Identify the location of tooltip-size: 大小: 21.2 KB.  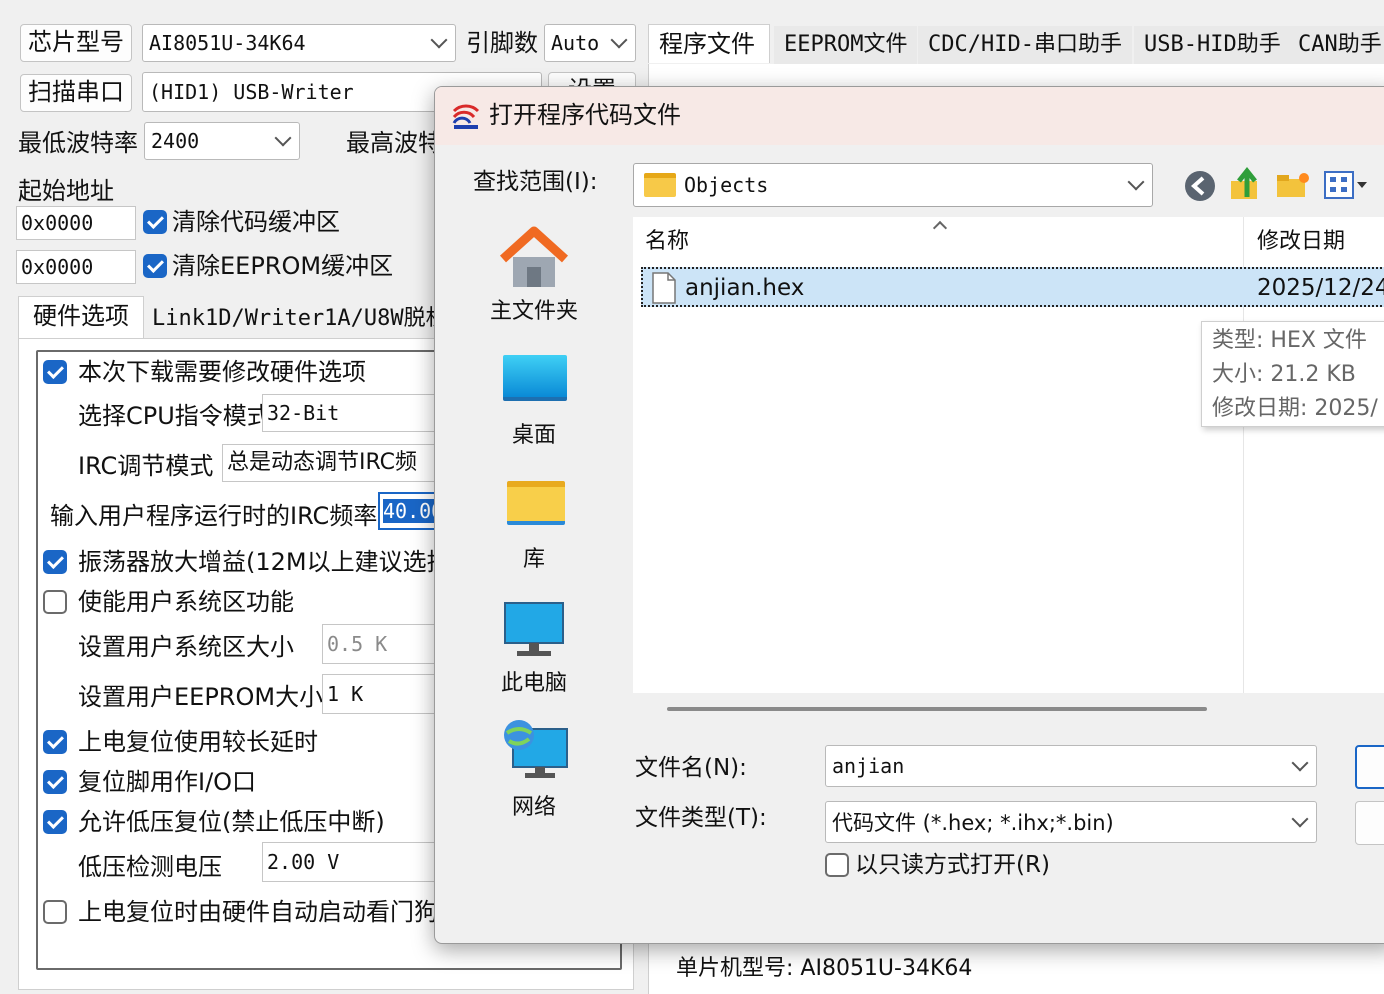
(1284, 374).